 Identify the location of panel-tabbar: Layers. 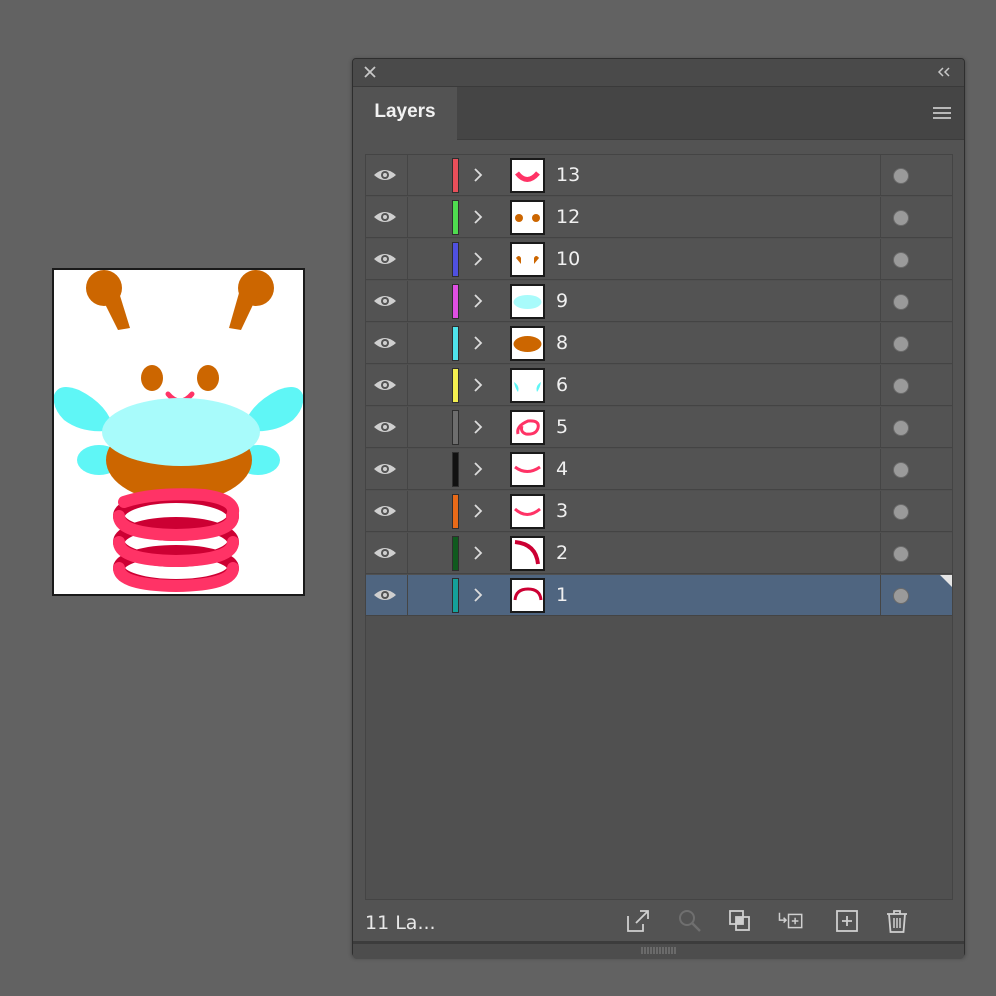
(658, 113).